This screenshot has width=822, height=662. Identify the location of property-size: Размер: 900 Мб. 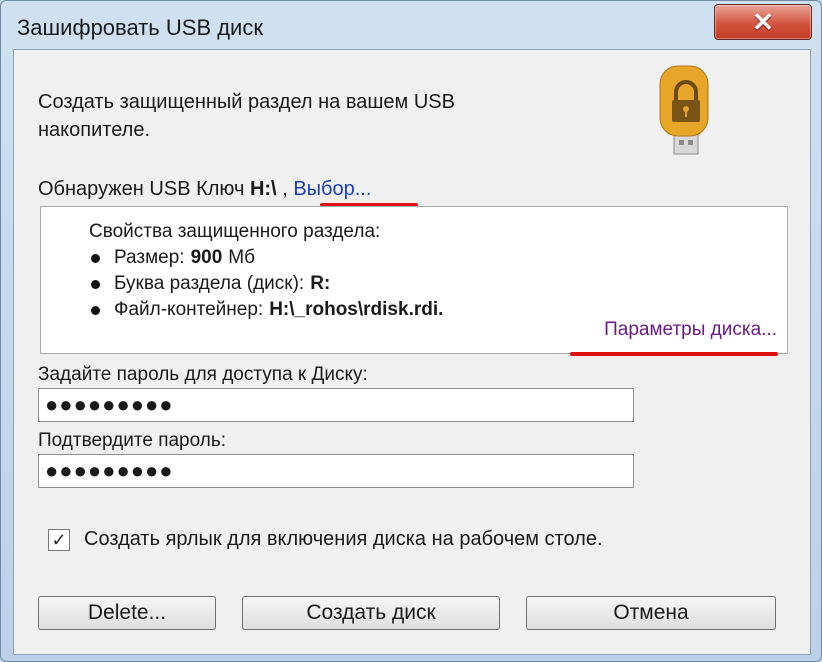
(266, 258).